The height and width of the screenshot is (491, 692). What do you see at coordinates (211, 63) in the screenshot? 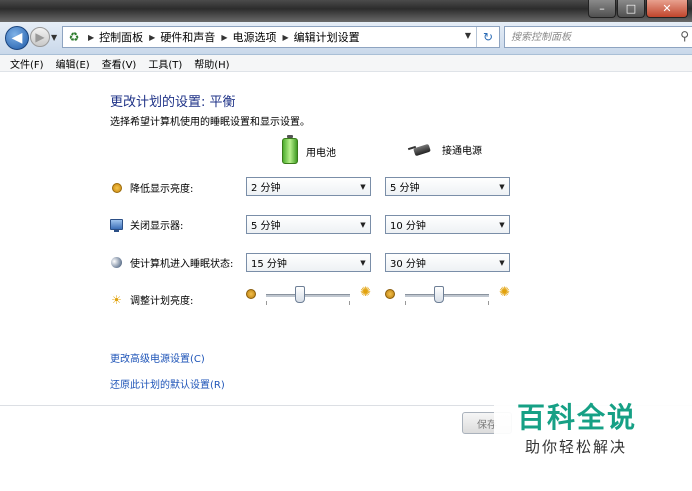
I see `menu-help: 帮助(H)` at bounding box center [211, 63].